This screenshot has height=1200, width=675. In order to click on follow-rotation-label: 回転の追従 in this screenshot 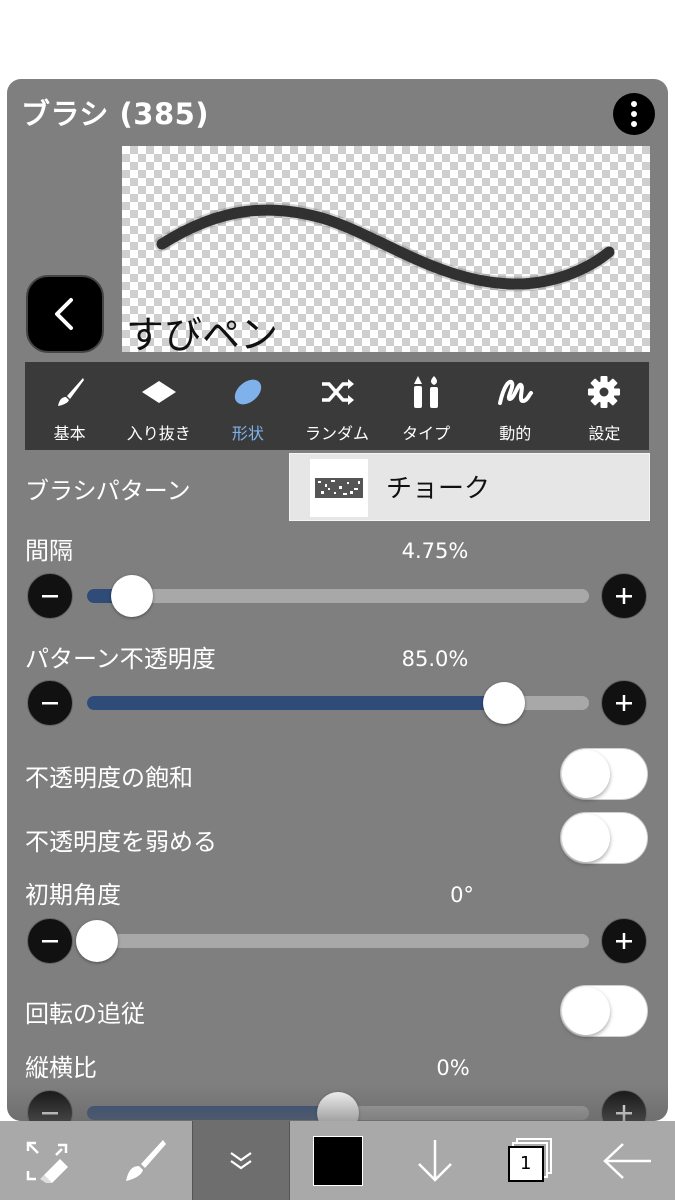, I will do `click(85, 1014)`.